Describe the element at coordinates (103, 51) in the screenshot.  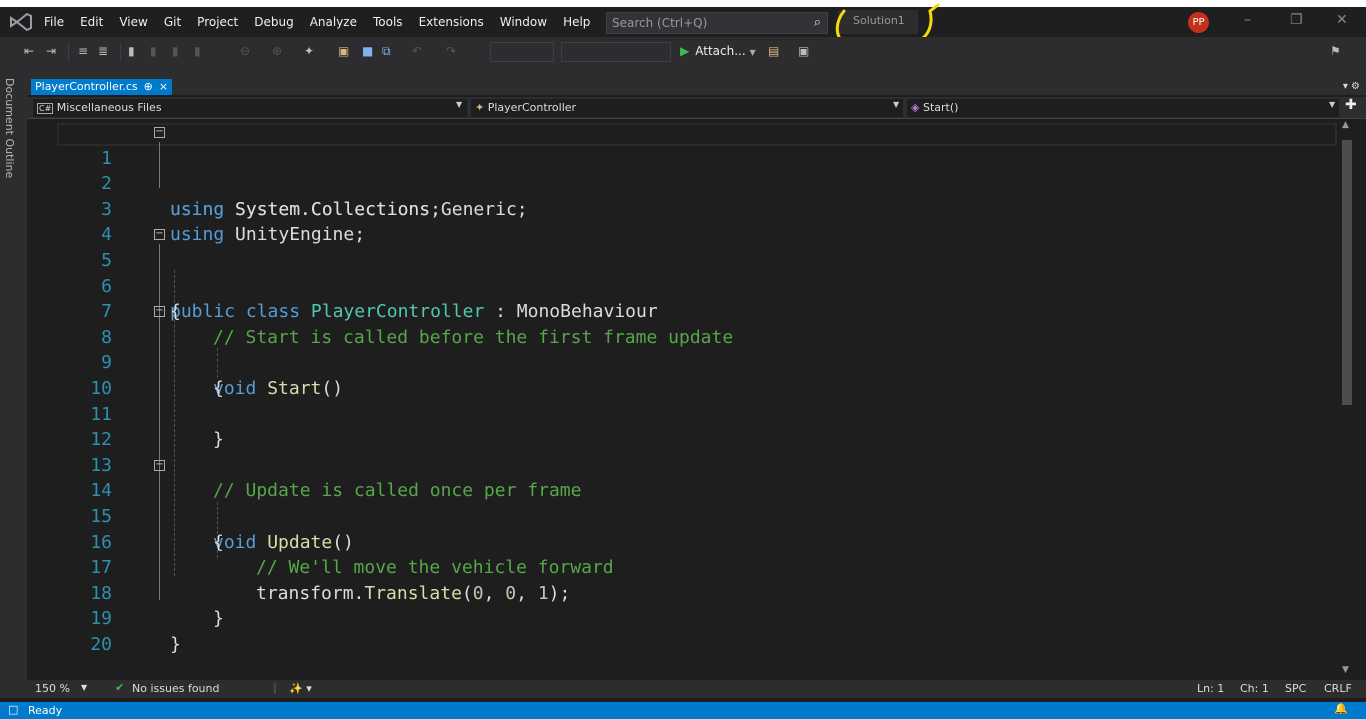
I see `uncomment-icon: ≣` at that location.